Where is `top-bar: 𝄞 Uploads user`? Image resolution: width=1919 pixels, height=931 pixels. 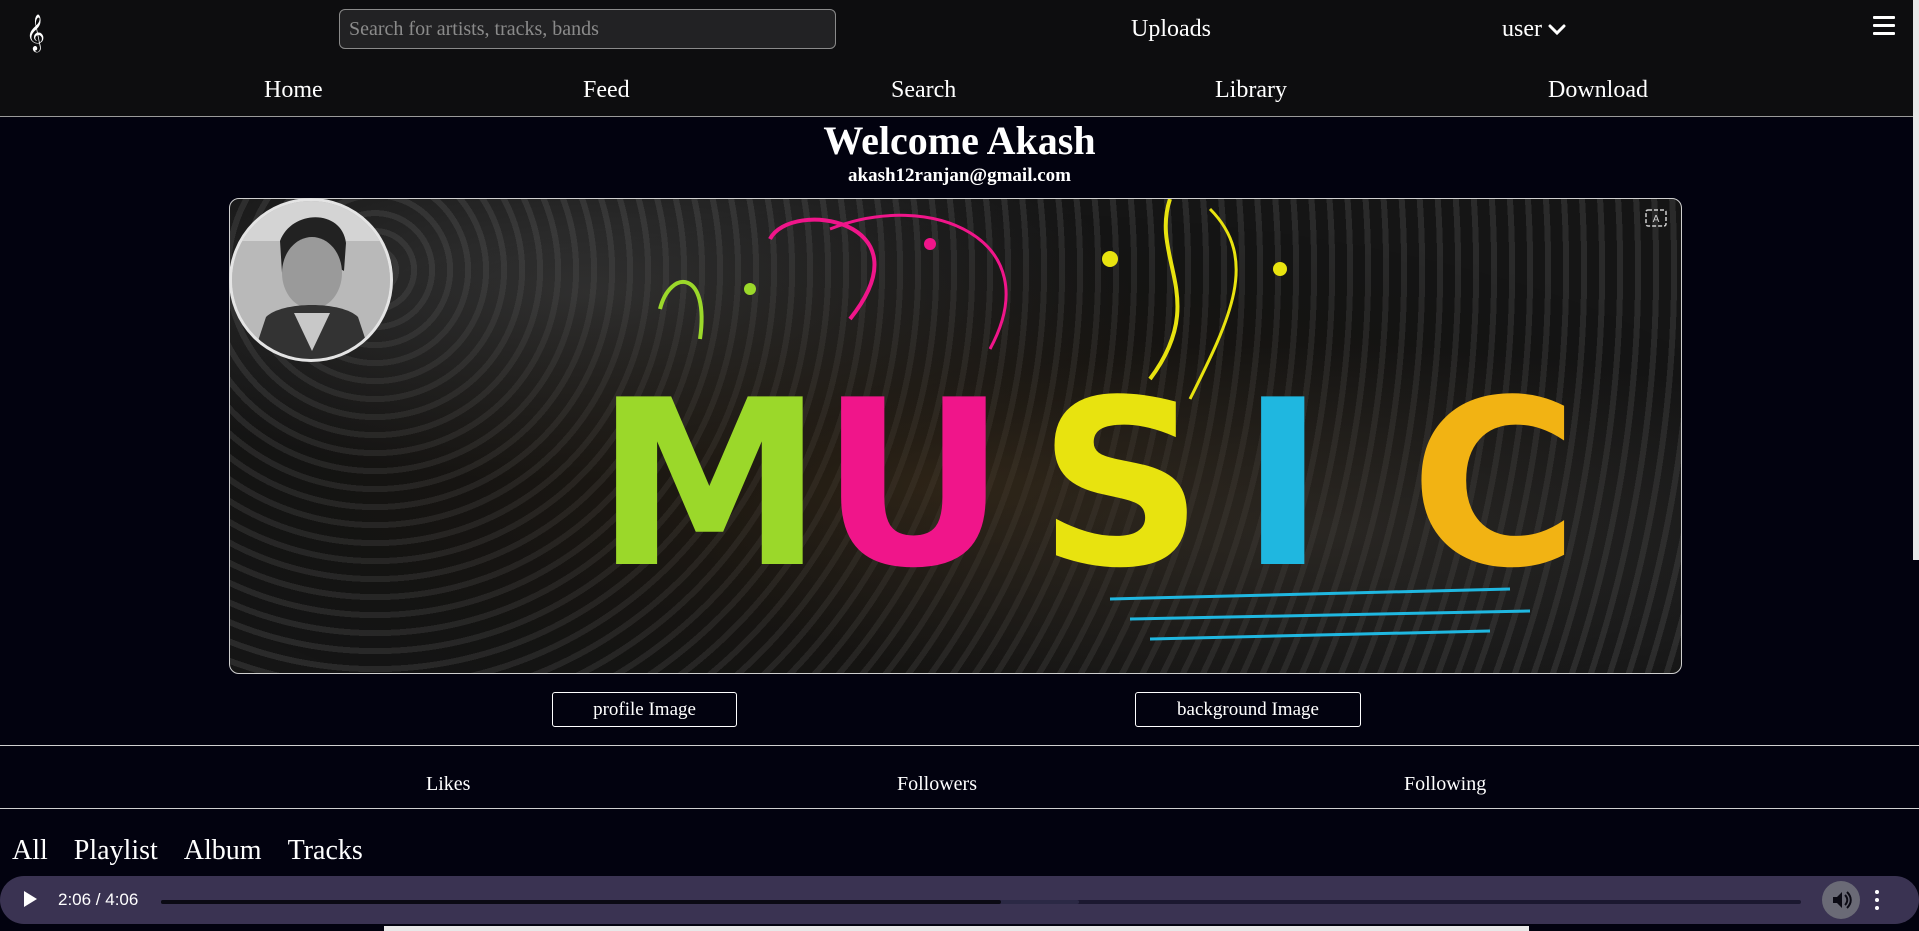
top-bar: 𝄞 Uploads user is located at coordinates (959, 30).